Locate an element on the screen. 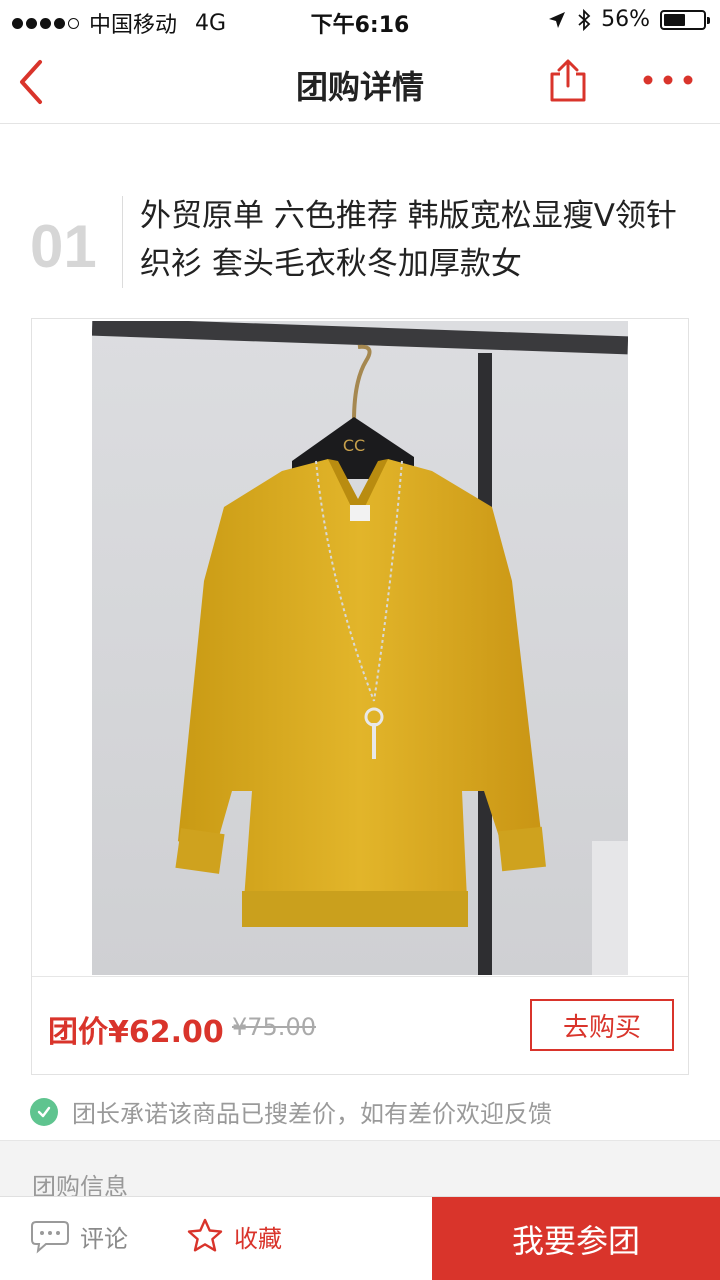 The width and height of the screenshot is (720, 1280). product-heading: 01 外贸原单 六色推荐 韩版宽松显瘦V领针织衫 套头毛衣秋冬加厚款女 is located at coordinates (360, 240).